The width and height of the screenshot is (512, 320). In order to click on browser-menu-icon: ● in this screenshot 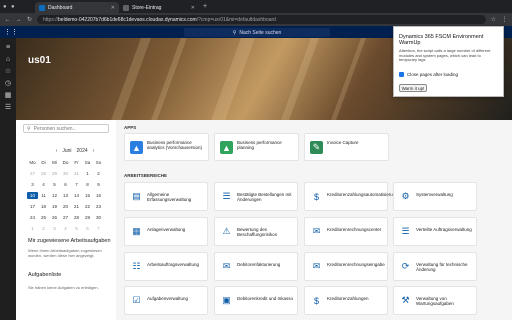, I will do `click(7, 7)`.